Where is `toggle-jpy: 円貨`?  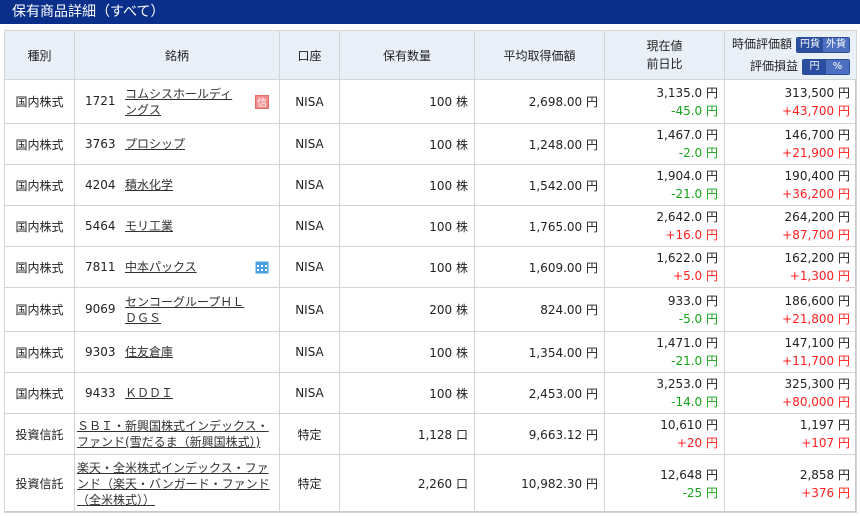
toggle-jpy: 円貨 is located at coordinates (810, 44).